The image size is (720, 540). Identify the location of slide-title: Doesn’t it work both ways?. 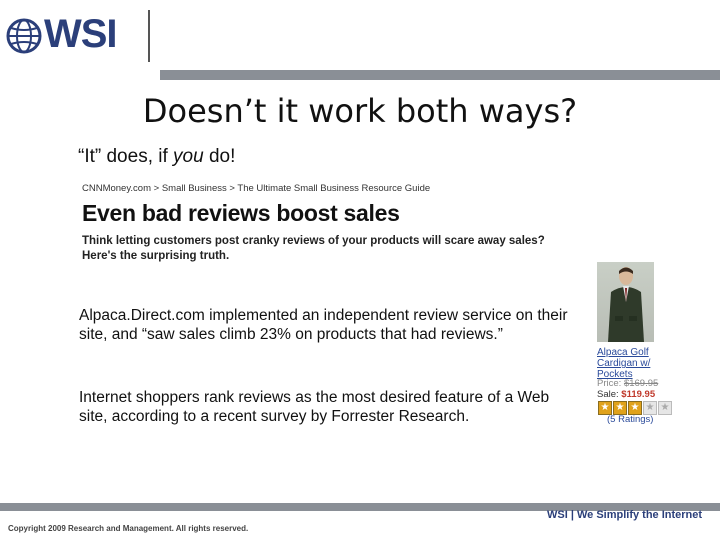
(360, 111).